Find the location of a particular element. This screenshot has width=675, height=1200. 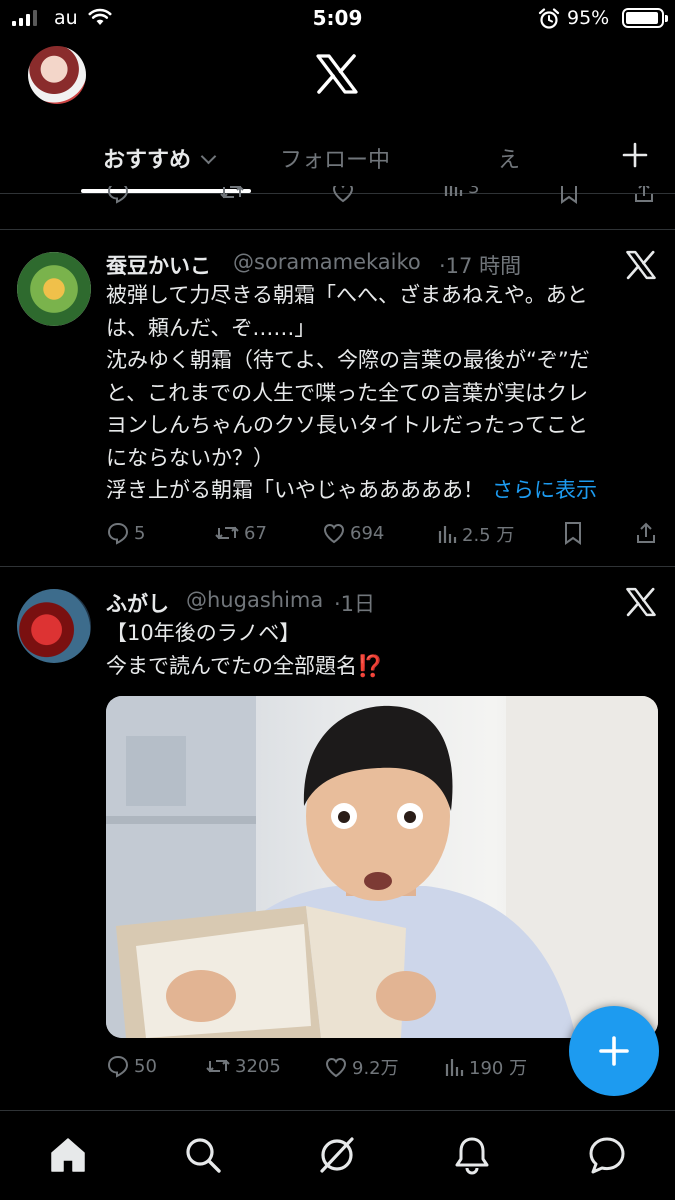

tab-following: フォロー中 is located at coordinates (335, 158).